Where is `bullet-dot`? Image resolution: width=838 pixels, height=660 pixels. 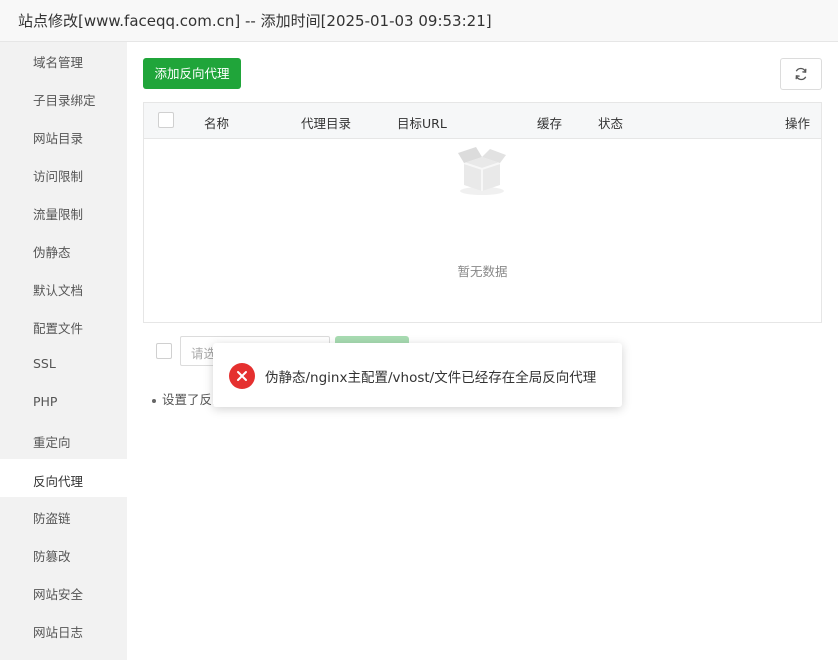 bullet-dot is located at coordinates (154, 400).